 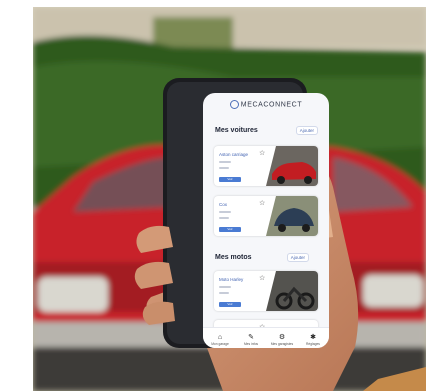 I want to click on add-moto-button: Ajouter, so click(x=297, y=257).